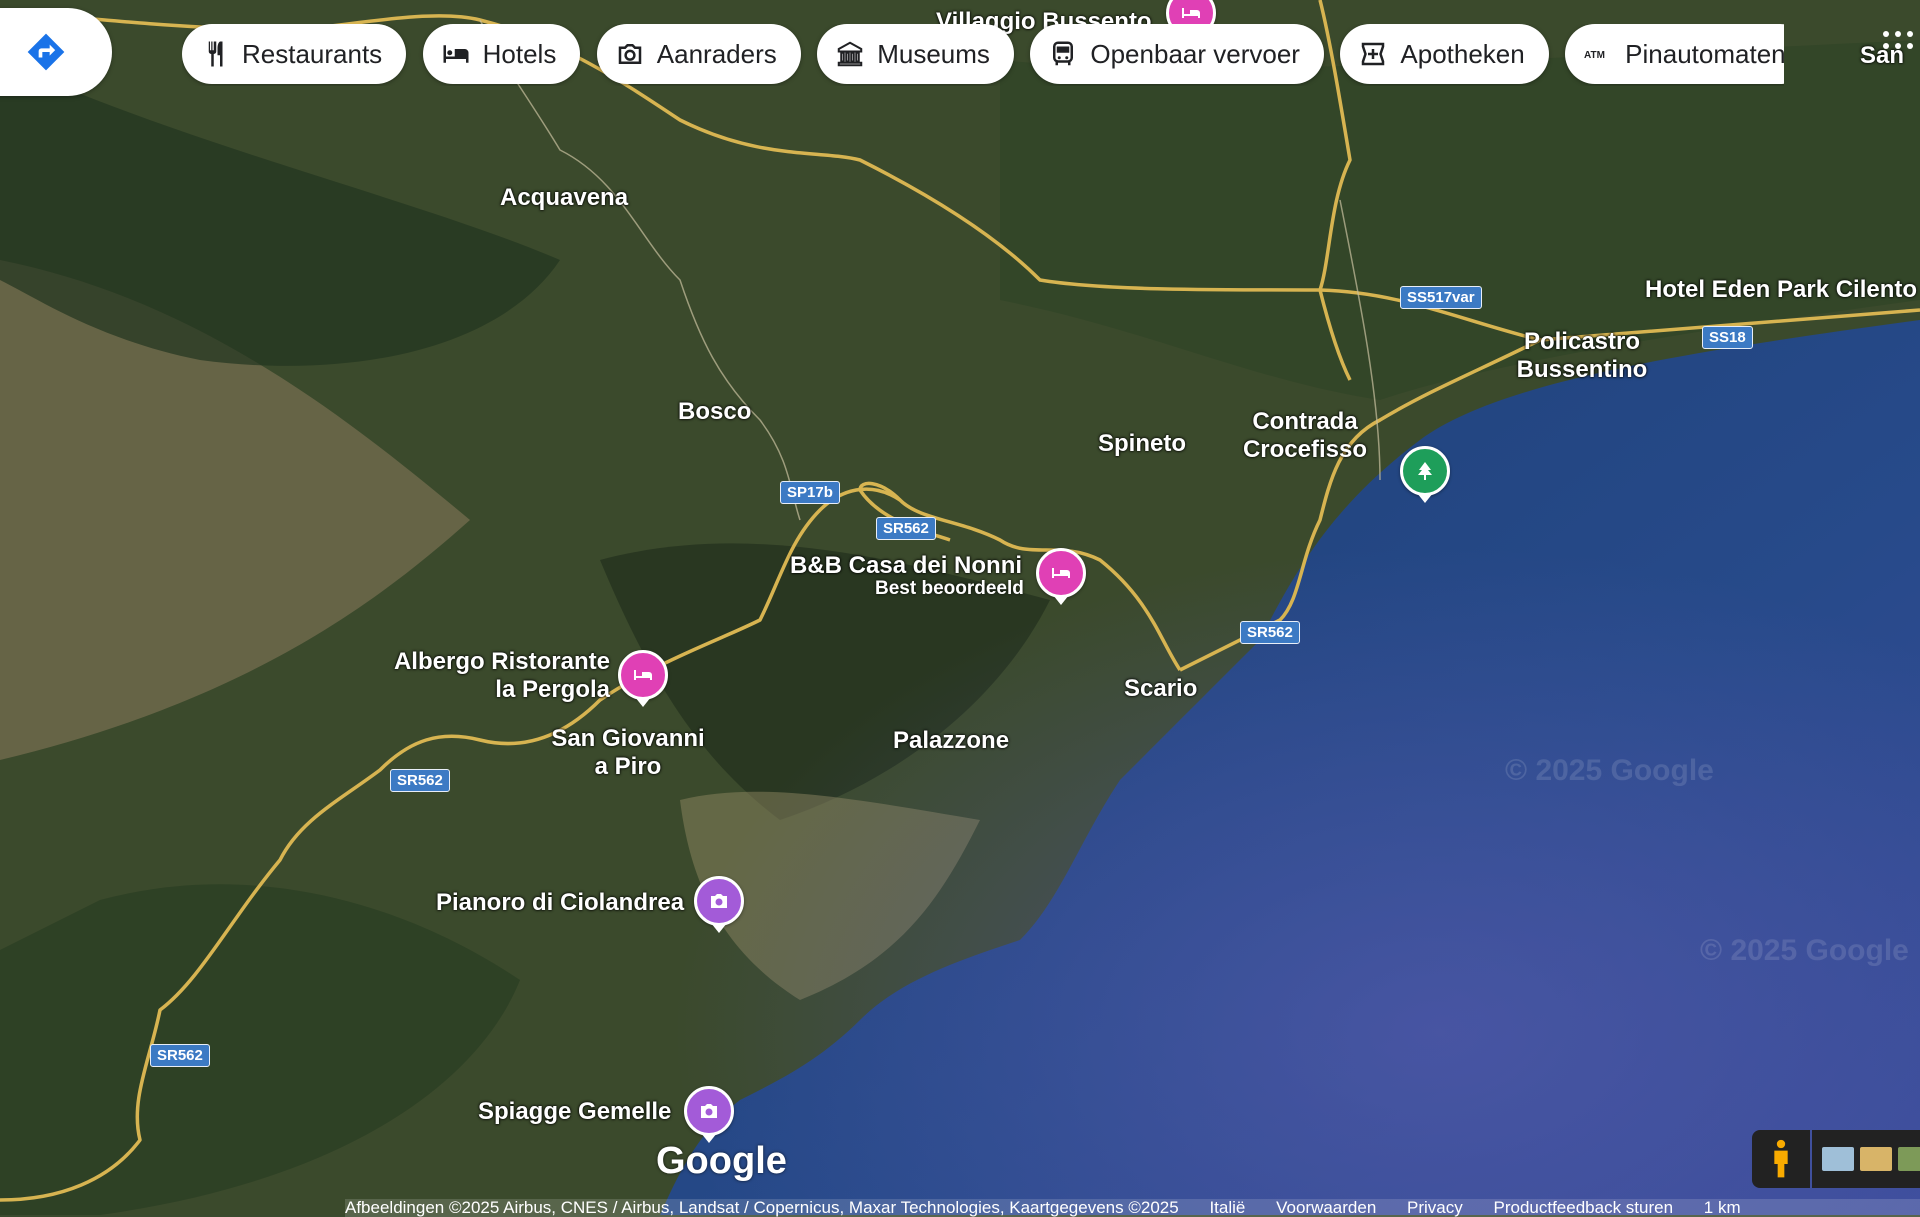 This screenshot has height=1217, width=1920. Describe the element at coordinates (1582, 341) in the screenshot. I see `place-label-line: Policastro` at that location.